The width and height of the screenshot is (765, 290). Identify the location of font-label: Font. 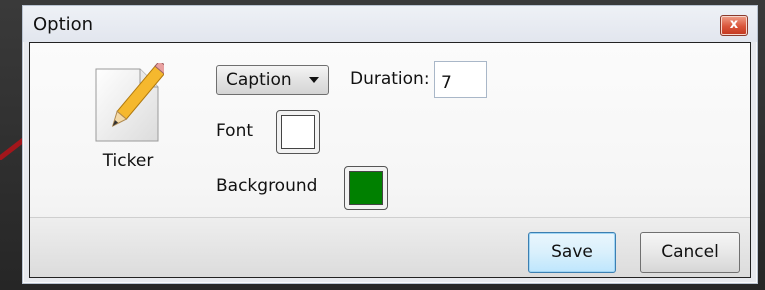
(235, 131).